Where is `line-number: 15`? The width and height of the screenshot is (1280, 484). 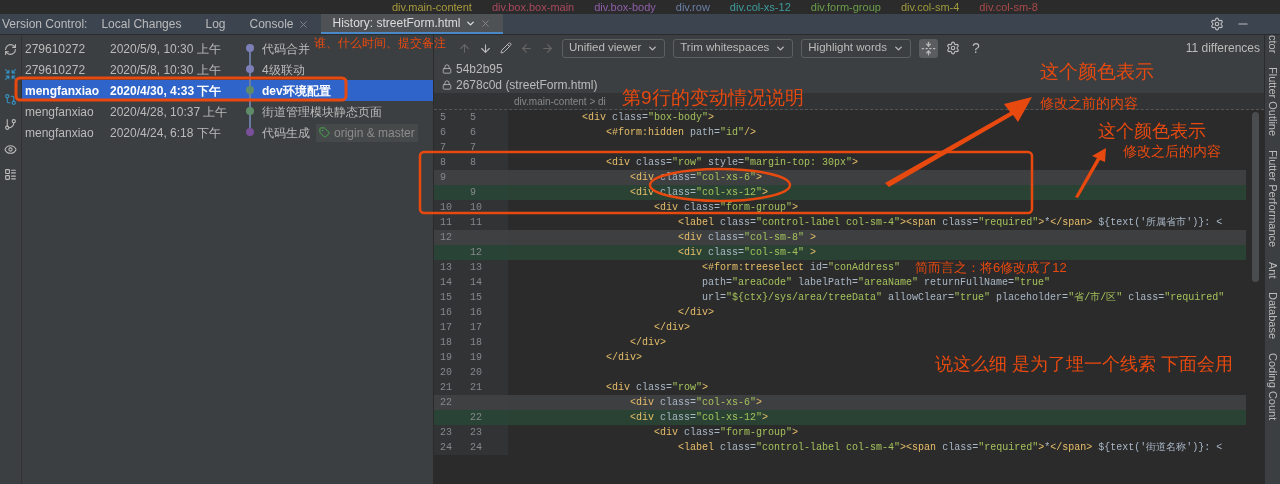 line-number: 15 is located at coordinates (476, 298).